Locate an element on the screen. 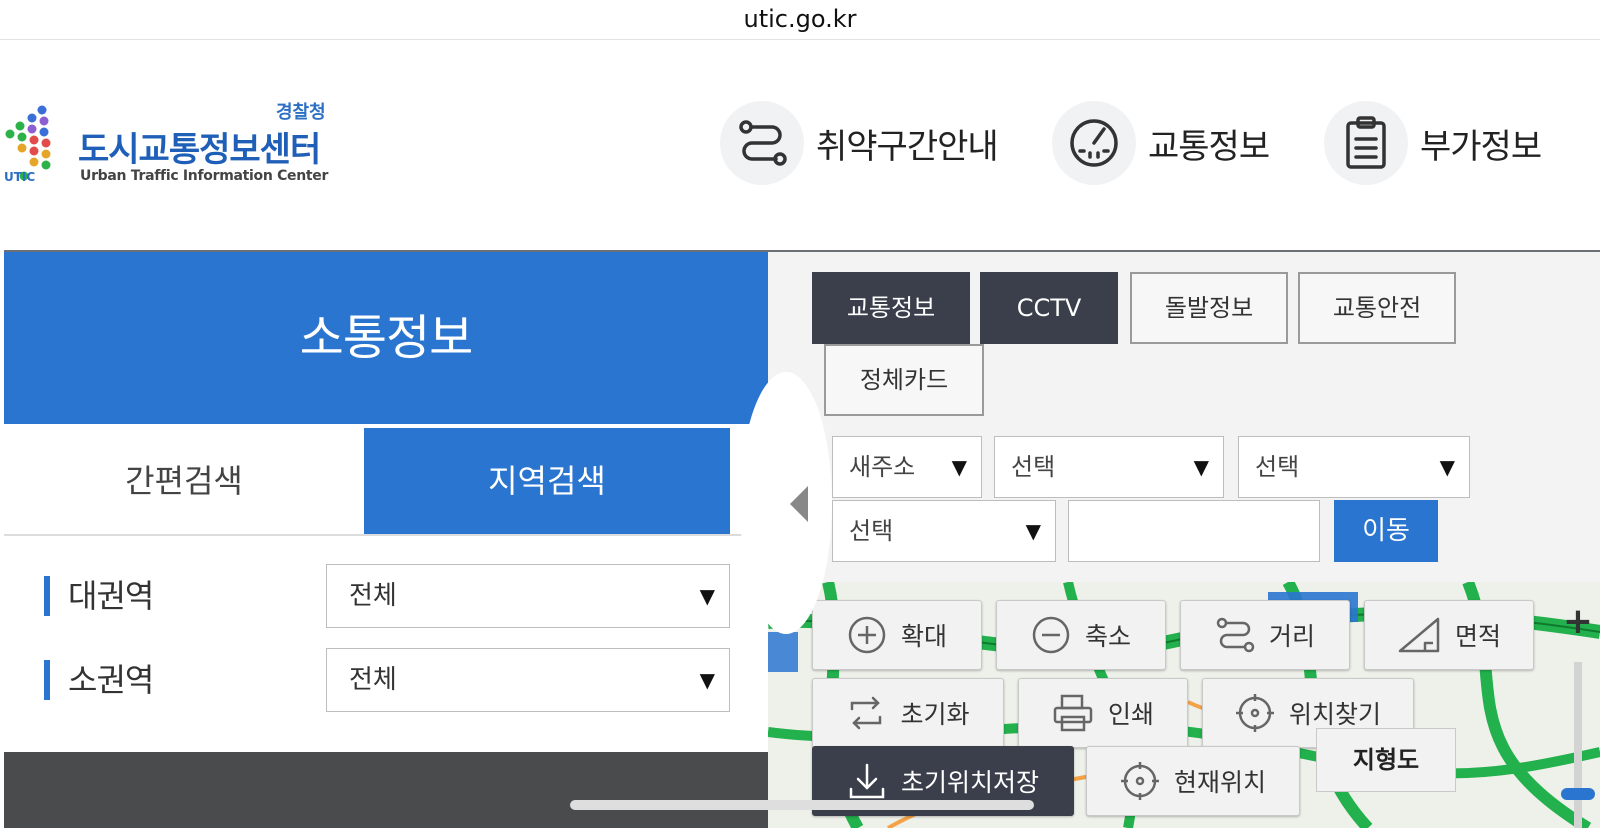 This screenshot has width=1600, height=828. topnav-vulnerable-sections: 취약구간안내 is located at coordinates (859, 143).